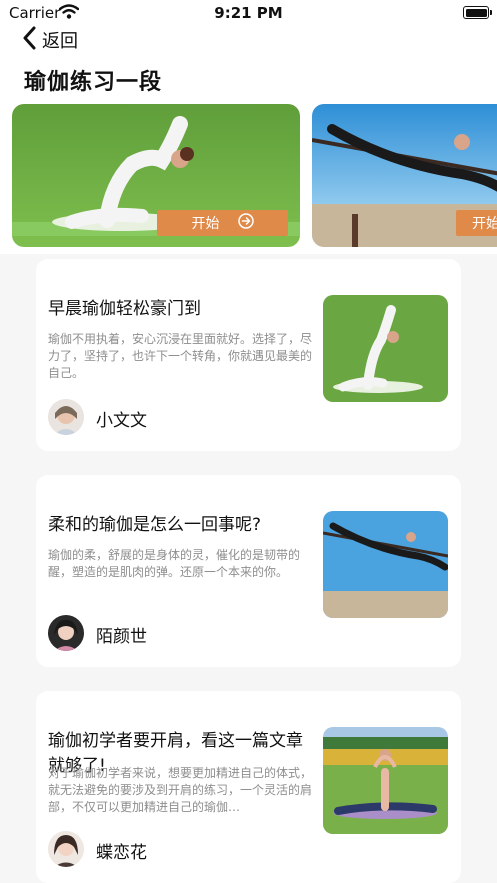 The width and height of the screenshot is (497, 883). Describe the element at coordinates (248, 40) in the screenshot. I see `navigation-bar: 返回` at that location.